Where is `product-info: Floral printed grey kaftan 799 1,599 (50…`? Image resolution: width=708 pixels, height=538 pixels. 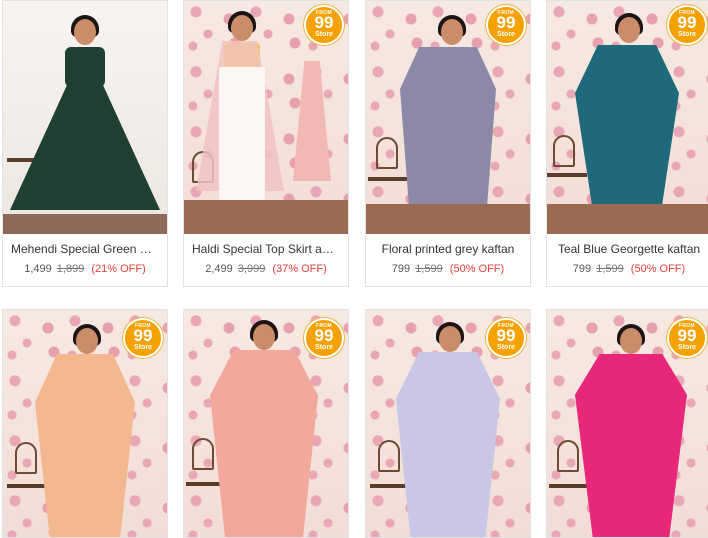
product-info: Floral printed grey kaftan 799 1,599 (50… is located at coordinates (448, 258).